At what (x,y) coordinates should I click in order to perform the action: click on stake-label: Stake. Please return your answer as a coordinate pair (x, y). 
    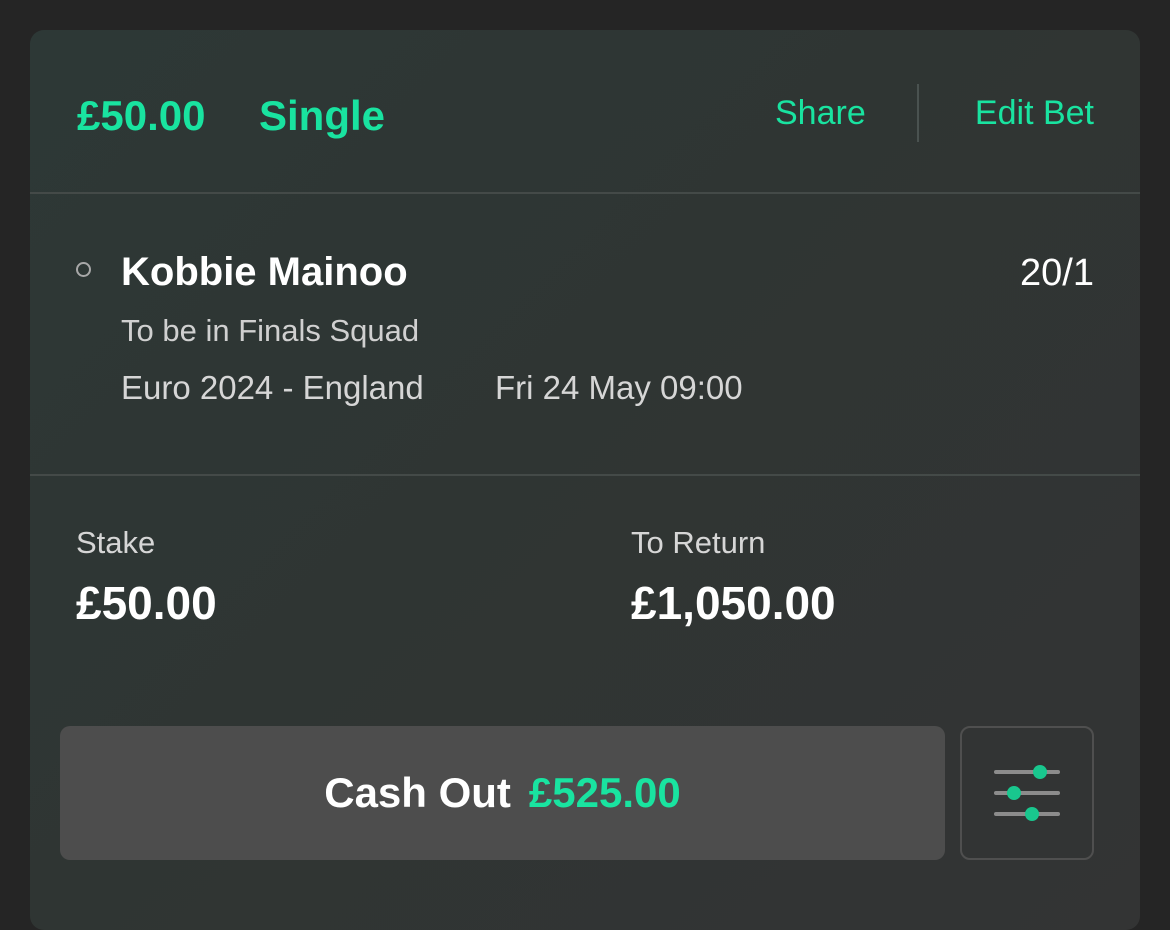
    Looking at the image, I should click on (116, 542).